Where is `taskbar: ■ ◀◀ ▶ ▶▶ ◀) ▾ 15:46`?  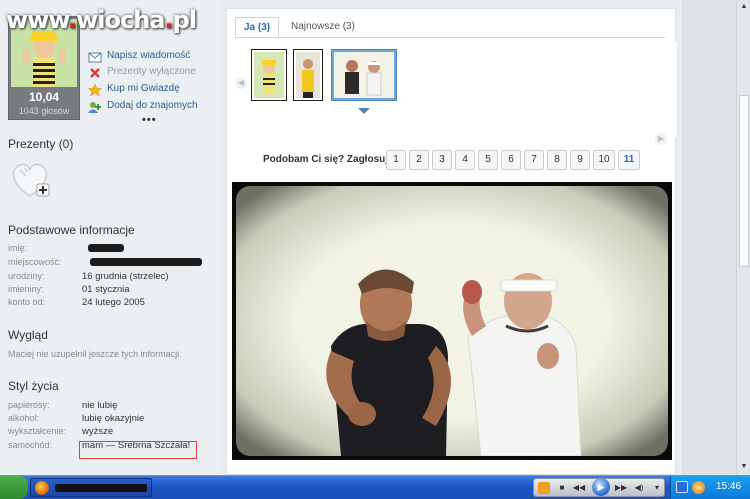 taskbar: ■ ◀◀ ▶ ▶▶ ◀) ▾ 15:46 is located at coordinates (375, 487).